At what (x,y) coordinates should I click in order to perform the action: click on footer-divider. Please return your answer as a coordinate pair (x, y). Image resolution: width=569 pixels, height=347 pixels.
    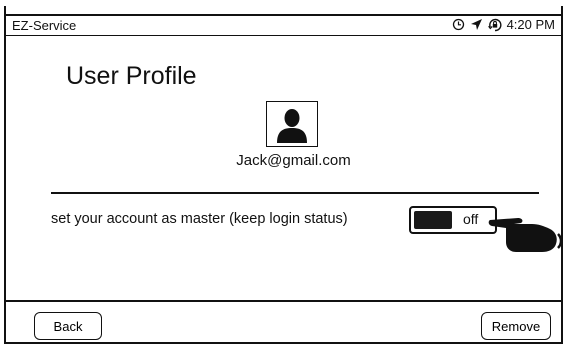
    Looking at the image, I should click on (283, 301).